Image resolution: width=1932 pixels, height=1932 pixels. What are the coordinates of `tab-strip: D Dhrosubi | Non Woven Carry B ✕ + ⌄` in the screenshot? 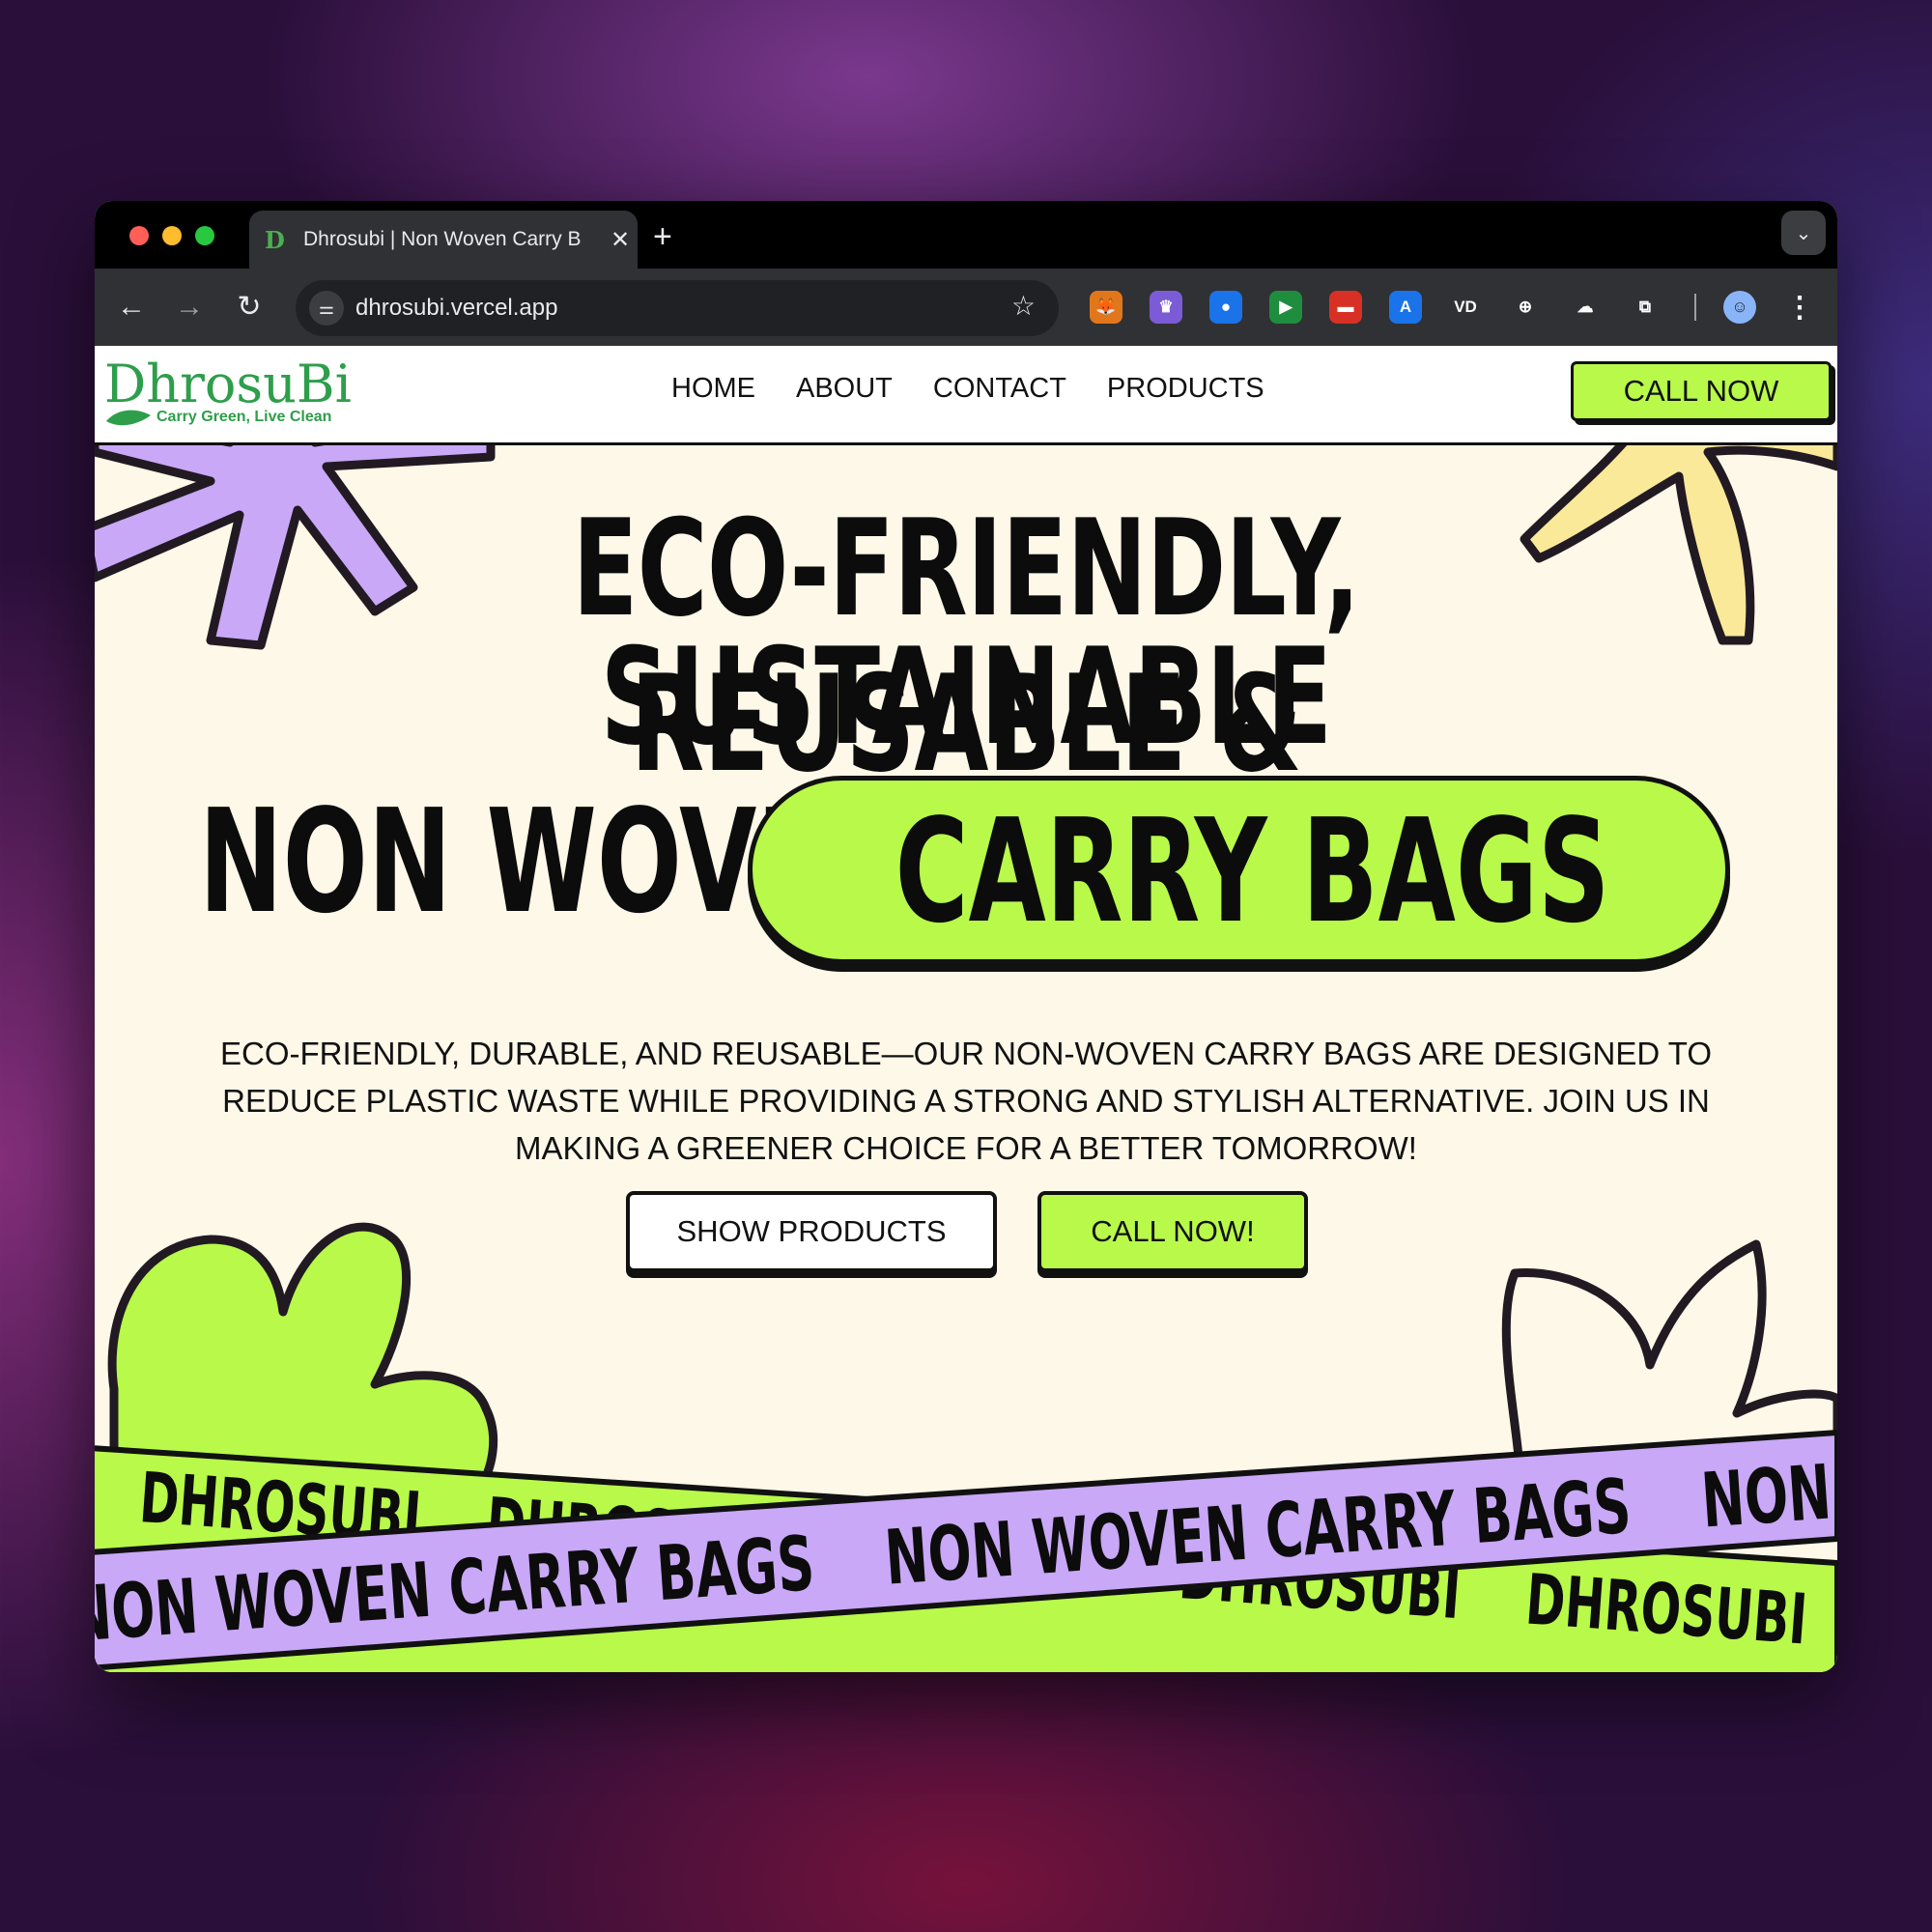 It's located at (966, 235).